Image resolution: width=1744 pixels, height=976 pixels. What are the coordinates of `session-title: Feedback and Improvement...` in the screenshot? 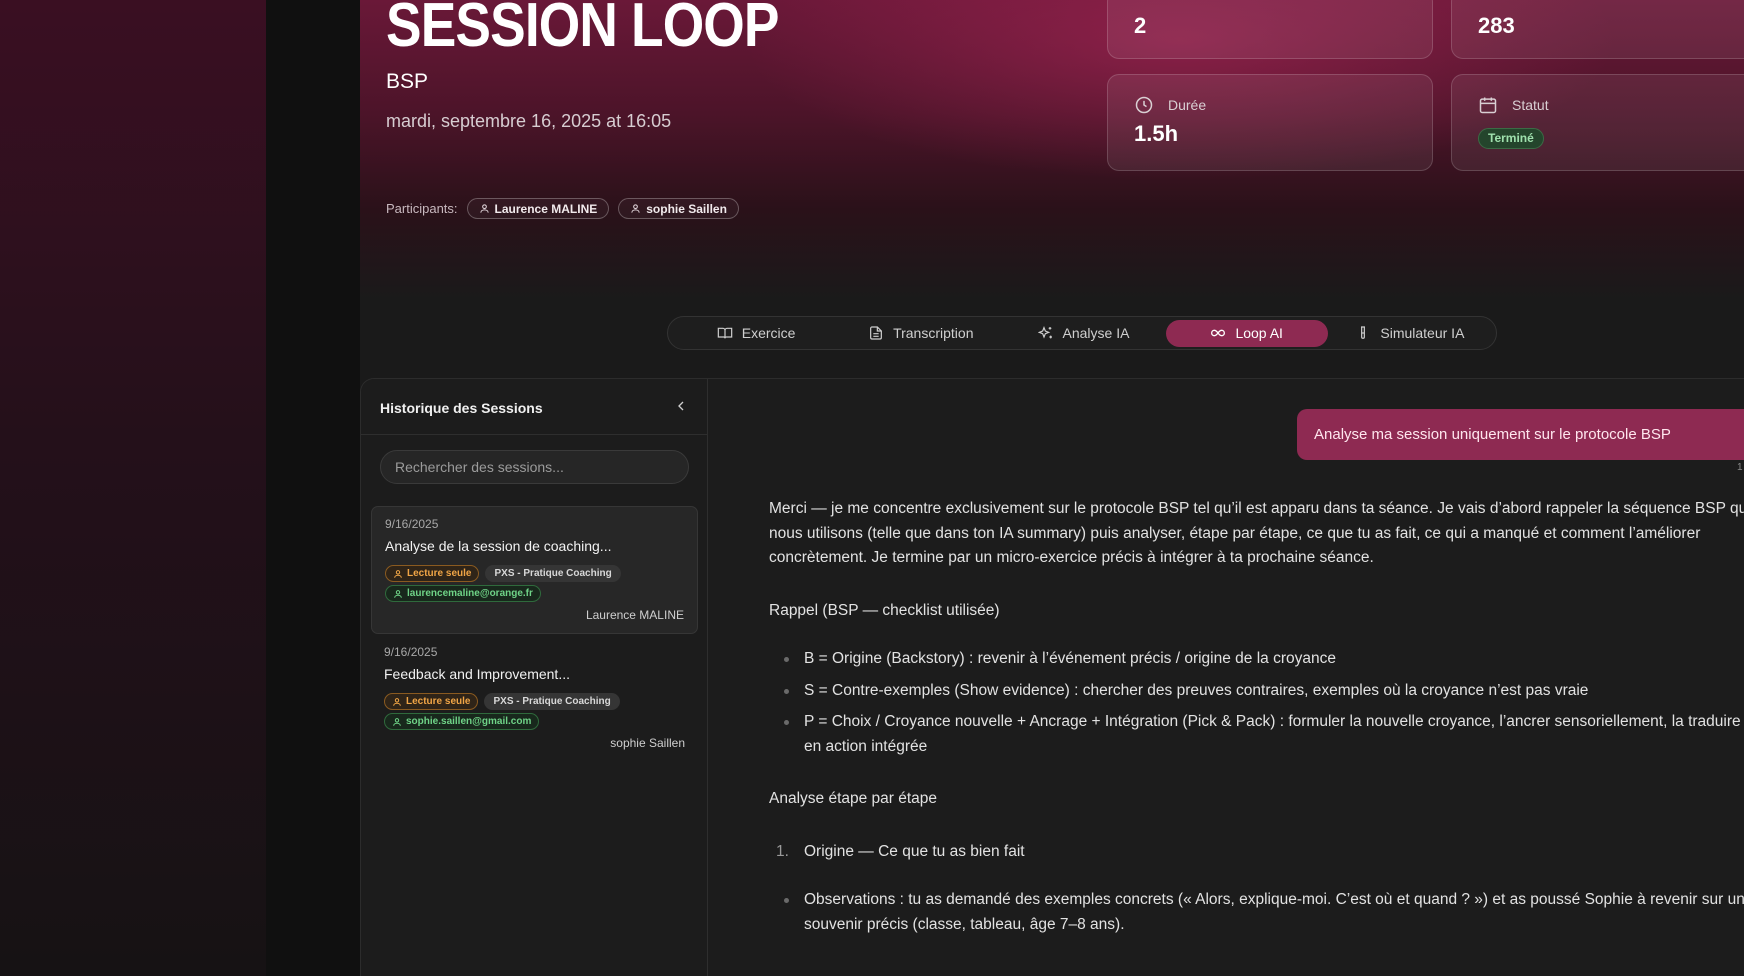 It's located at (477, 674).